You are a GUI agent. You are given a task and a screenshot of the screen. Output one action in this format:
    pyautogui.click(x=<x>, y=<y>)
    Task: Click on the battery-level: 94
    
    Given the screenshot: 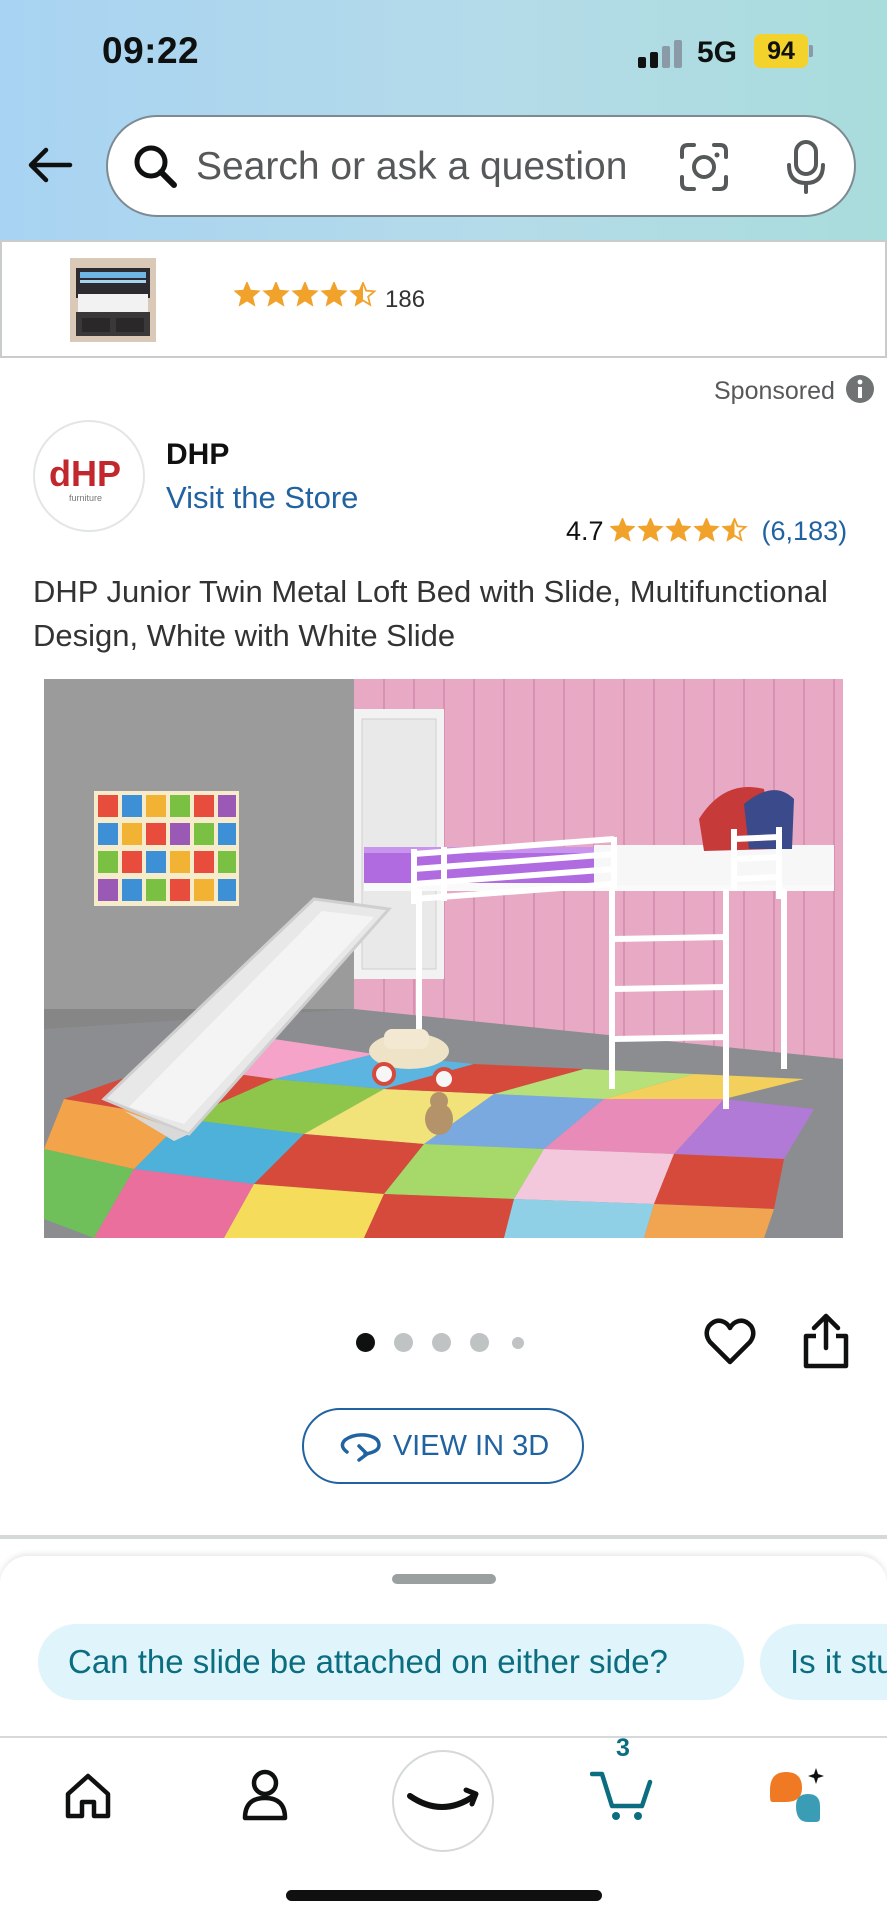 What is the action you would take?
    pyautogui.click(x=781, y=51)
    